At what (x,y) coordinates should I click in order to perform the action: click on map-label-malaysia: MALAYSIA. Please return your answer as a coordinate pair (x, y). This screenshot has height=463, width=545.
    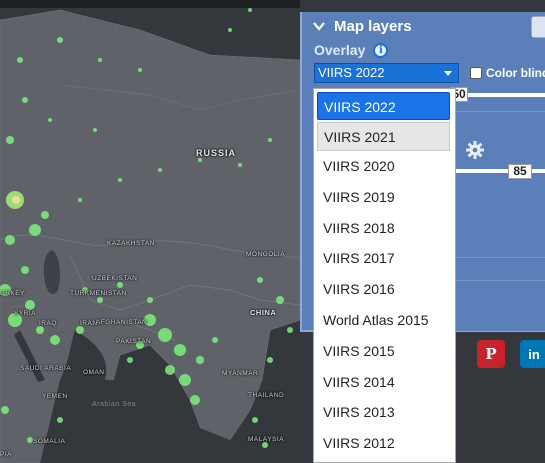
    Looking at the image, I should click on (266, 439).